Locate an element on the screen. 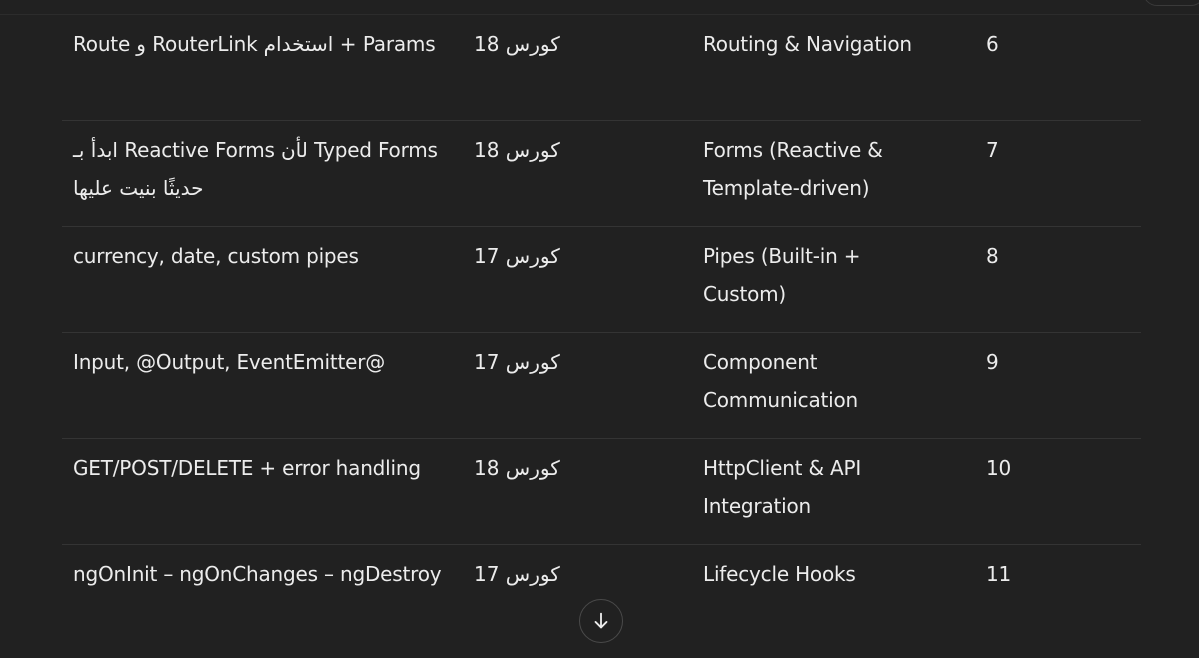  topic-cell: Lifecycle Hooks is located at coordinates (779, 574).